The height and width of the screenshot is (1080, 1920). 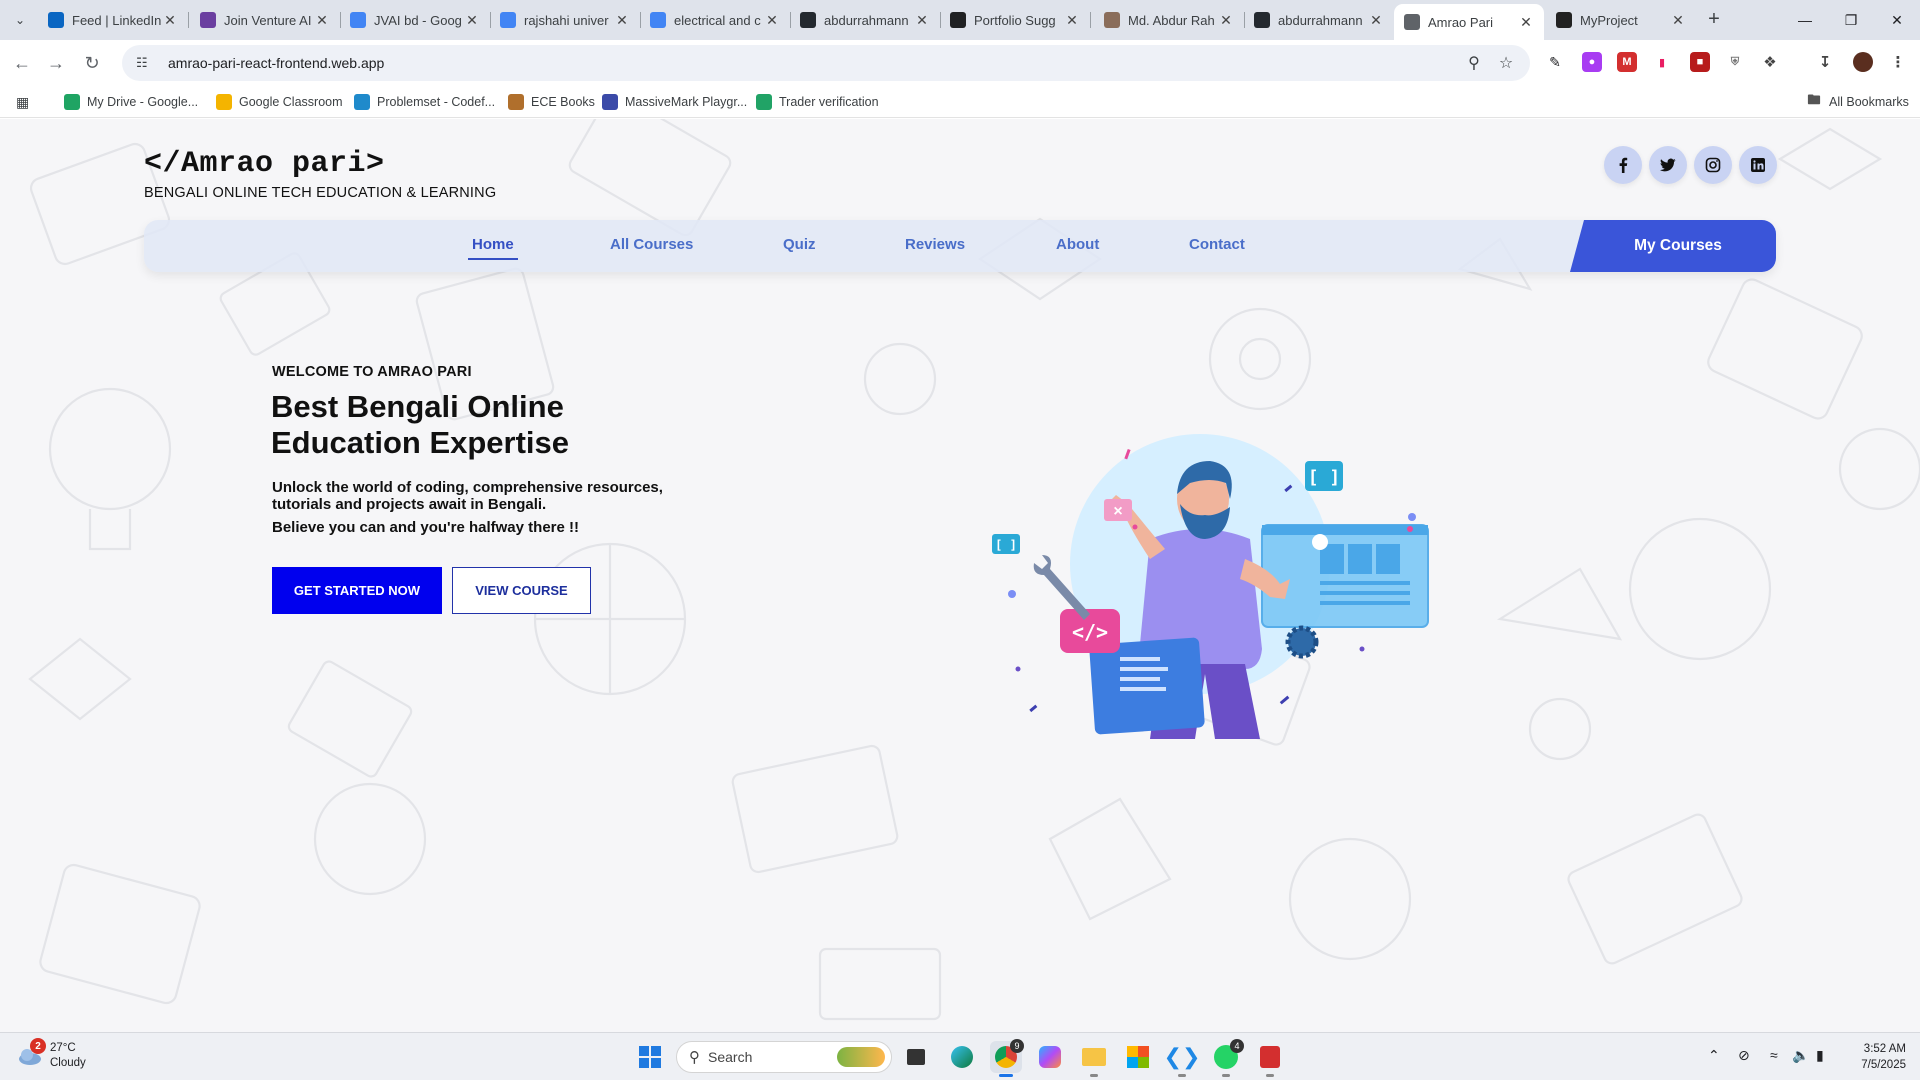 What do you see at coordinates (92, 63) in the screenshot?
I see `reload-button: ↻` at bounding box center [92, 63].